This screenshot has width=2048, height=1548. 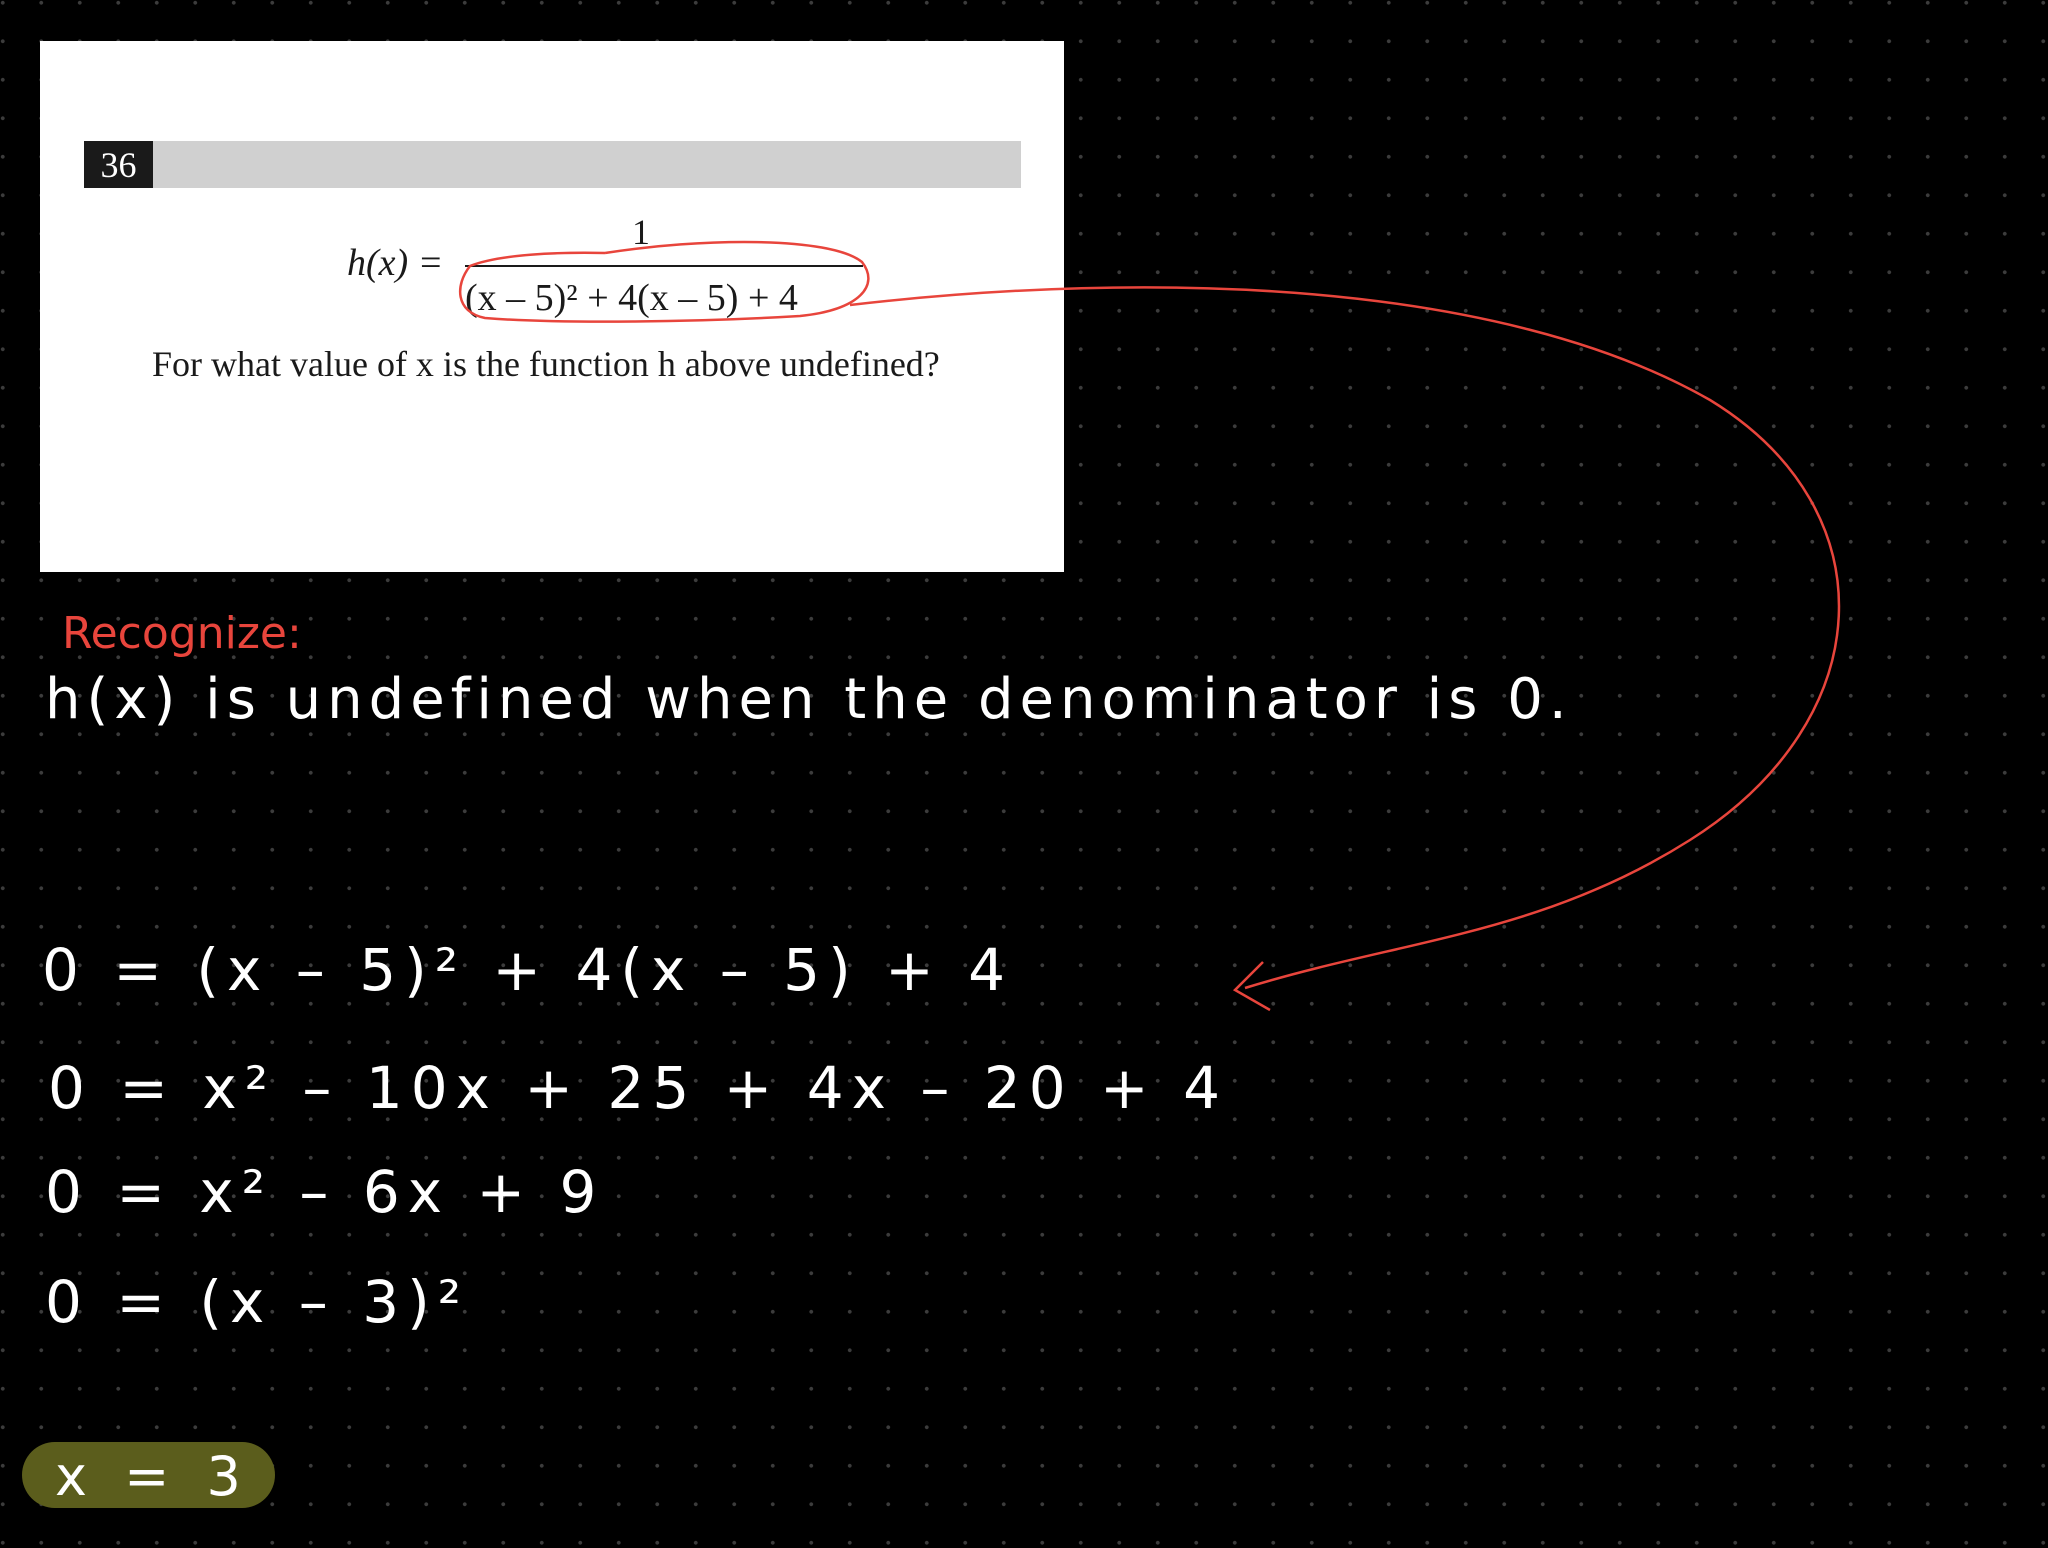 I want to click on answer-highlight: x = 3, so click(x=148, y=1475).